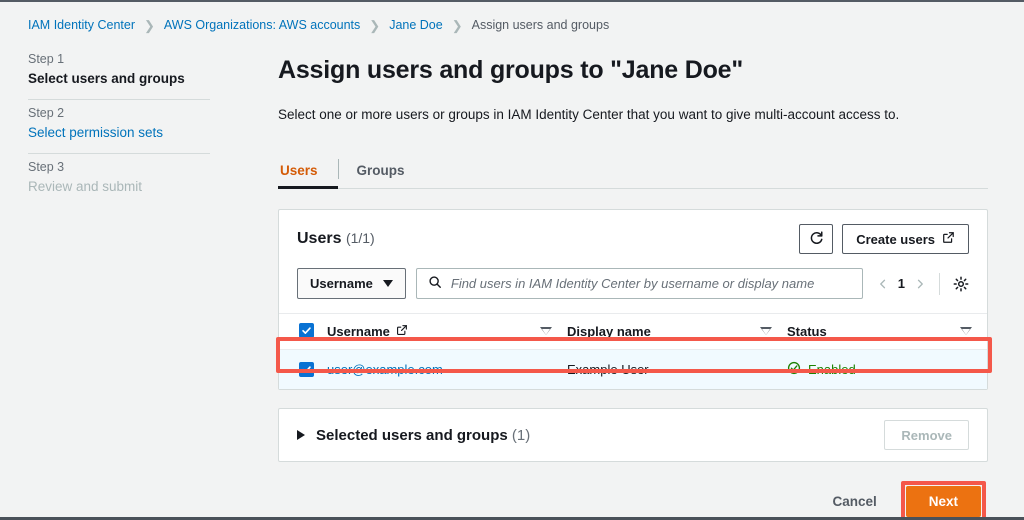  What do you see at coordinates (447, 331) in the screenshot?
I see `header-username-cell: Username` at bounding box center [447, 331].